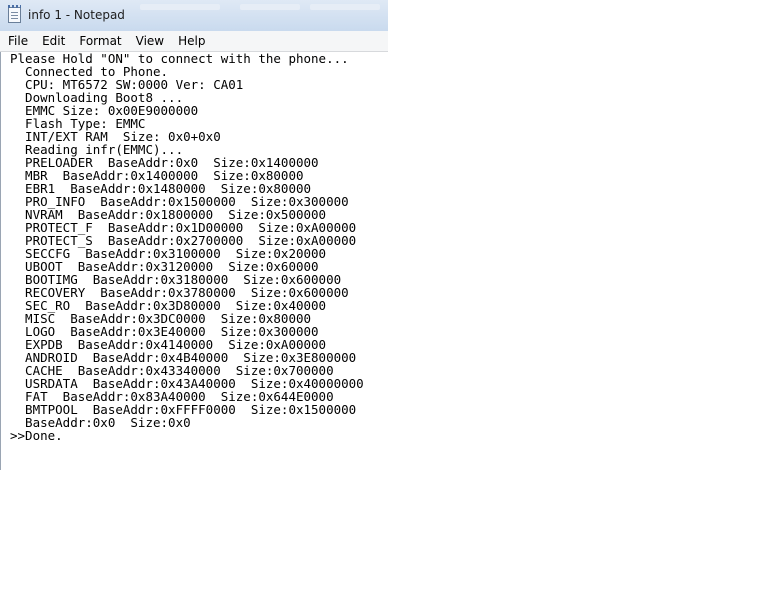 Image resolution: width=768 pixels, height=614 pixels. I want to click on menu-help: Help, so click(191, 41).